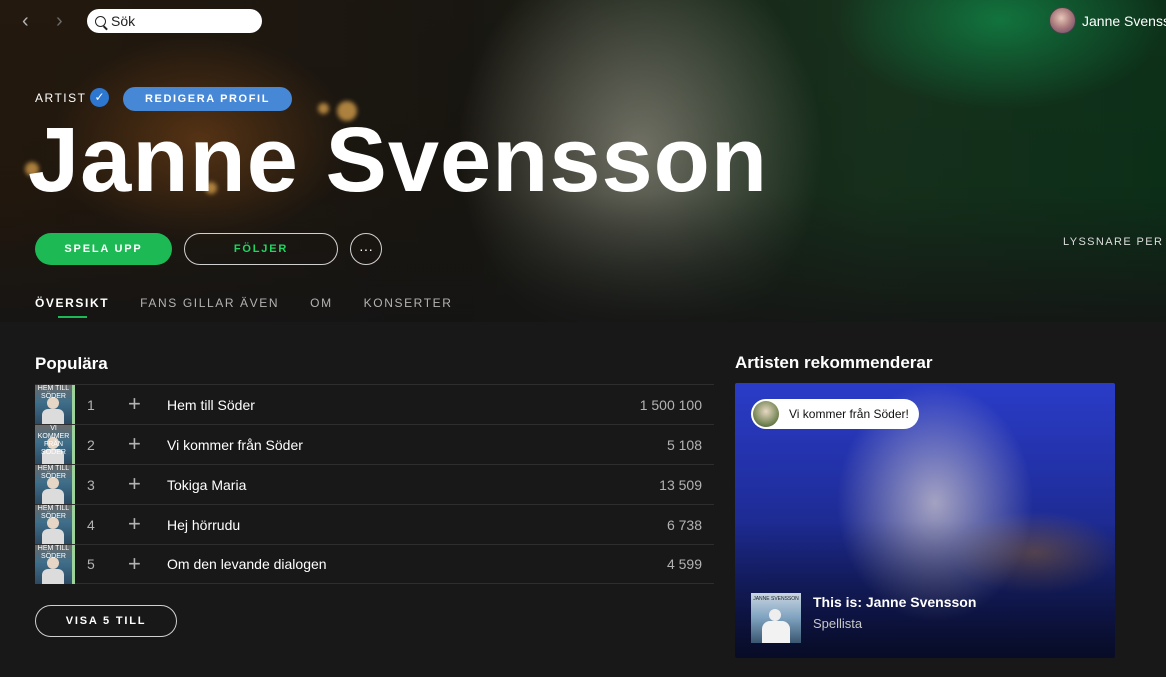 This screenshot has height=677, width=1166. I want to click on track-number: 5, so click(91, 564).